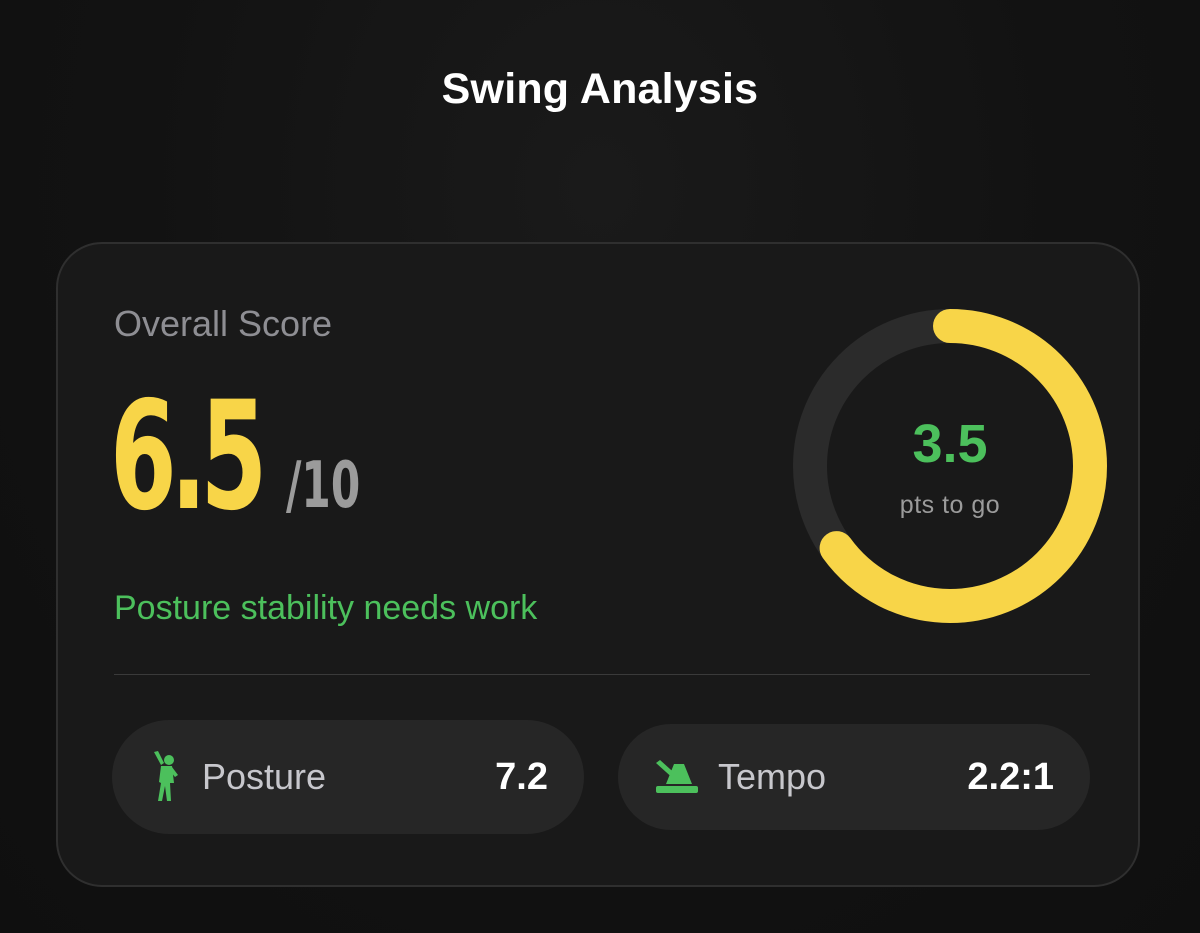  I want to click on posture-value: 7.2, so click(521, 777).